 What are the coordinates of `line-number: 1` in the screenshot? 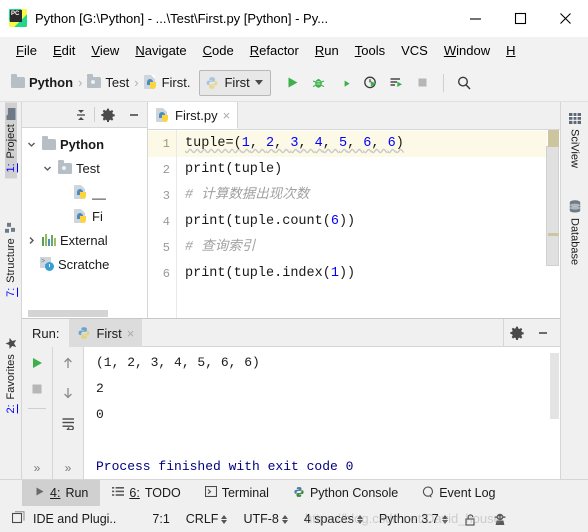 It's located at (162, 144).